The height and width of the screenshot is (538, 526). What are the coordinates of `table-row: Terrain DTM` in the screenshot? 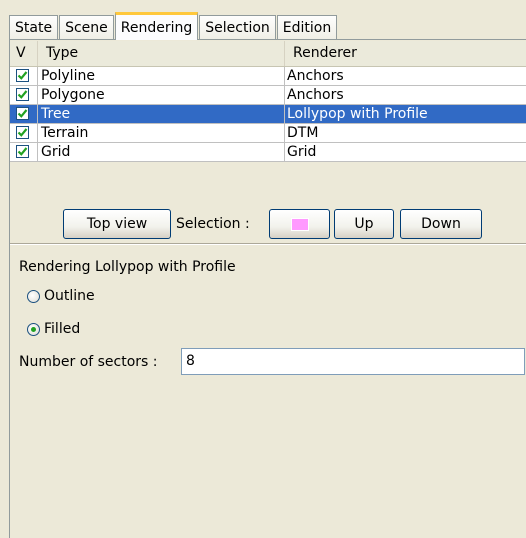 It's located at (268, 133).